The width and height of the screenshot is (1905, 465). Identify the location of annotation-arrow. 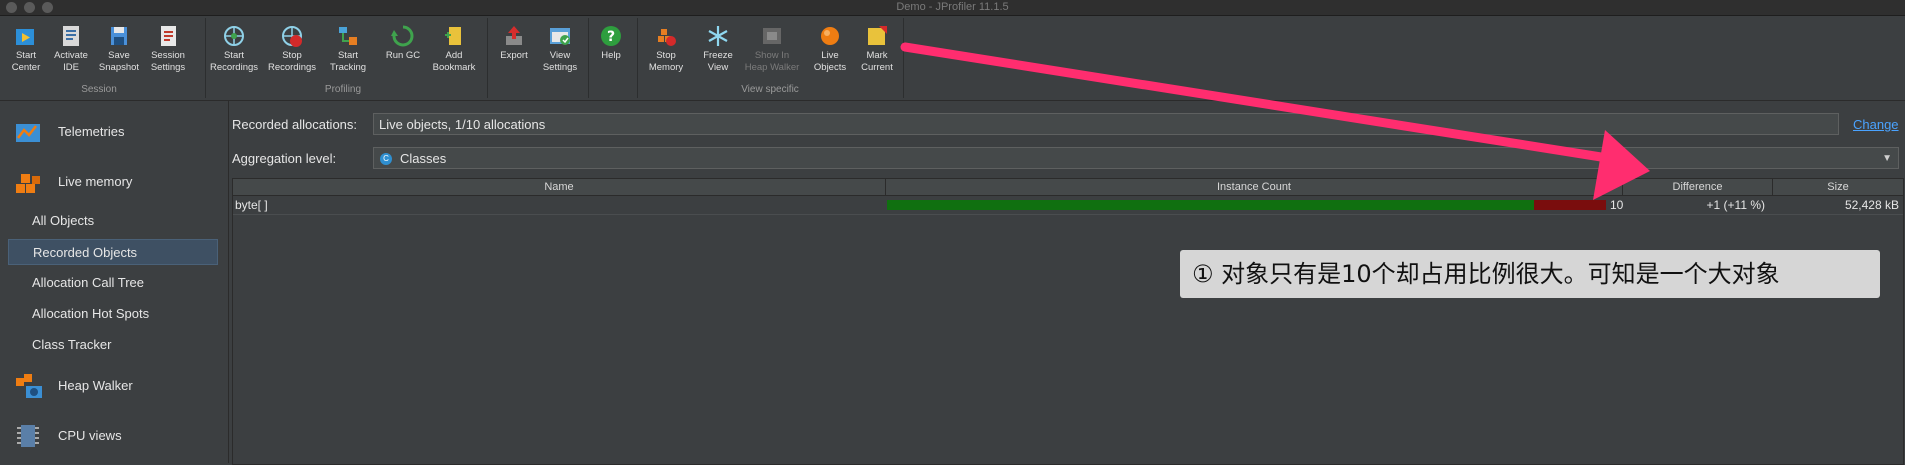
(1275, 121).